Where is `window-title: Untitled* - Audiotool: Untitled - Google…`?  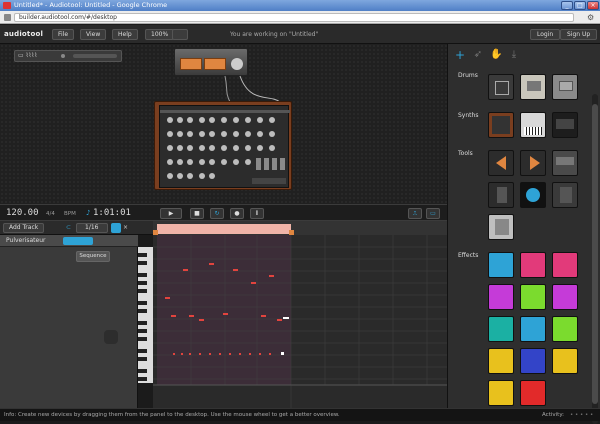
window-title: Untitled* - Audiotool: Untitled - Google… is located at coordinates (91, 5).